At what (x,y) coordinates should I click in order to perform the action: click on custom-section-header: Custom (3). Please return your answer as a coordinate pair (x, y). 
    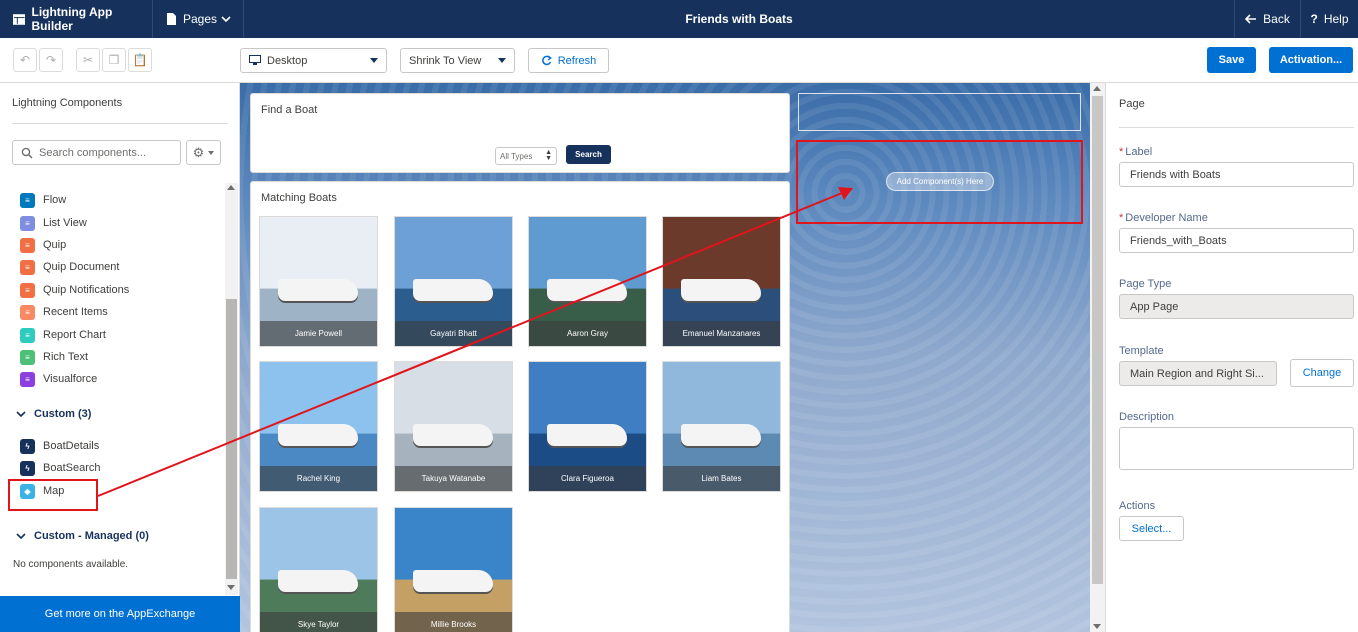
    Looking at the image, I should click on (53, 414).